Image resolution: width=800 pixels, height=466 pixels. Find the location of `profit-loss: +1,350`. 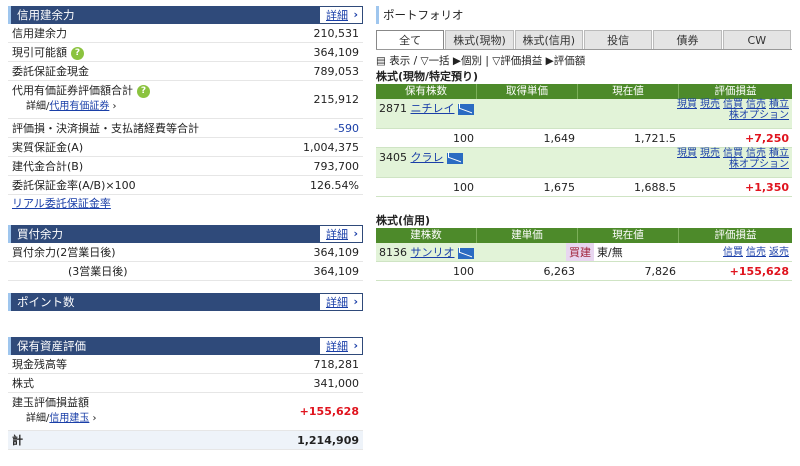

profit-loss: +1,350 is located at coordinates (766, 187).